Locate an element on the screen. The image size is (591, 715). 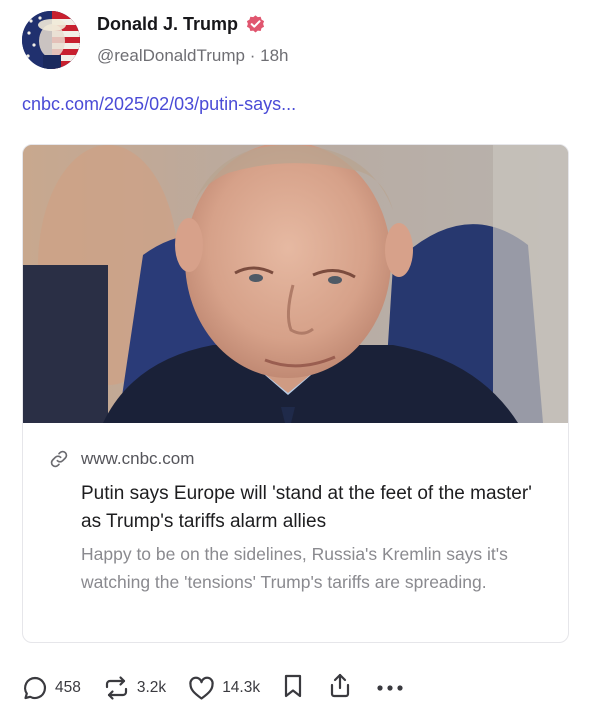
like-count: 14.3k is located at coordinates (241, 687).